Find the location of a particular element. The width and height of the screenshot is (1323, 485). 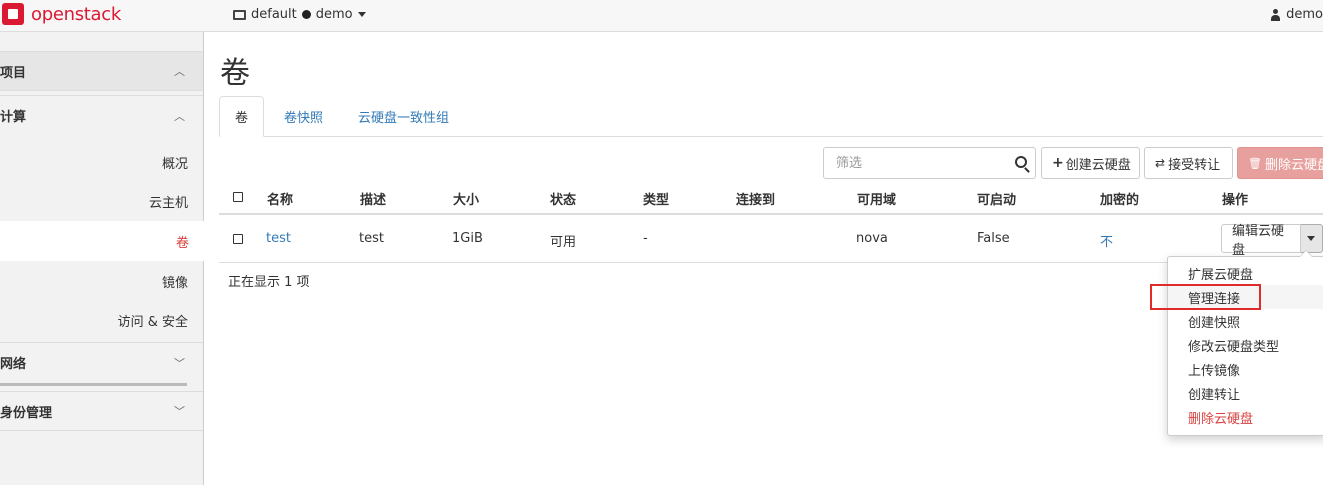

column-header-actions: 操作 is located at coordinates (1235, 200).